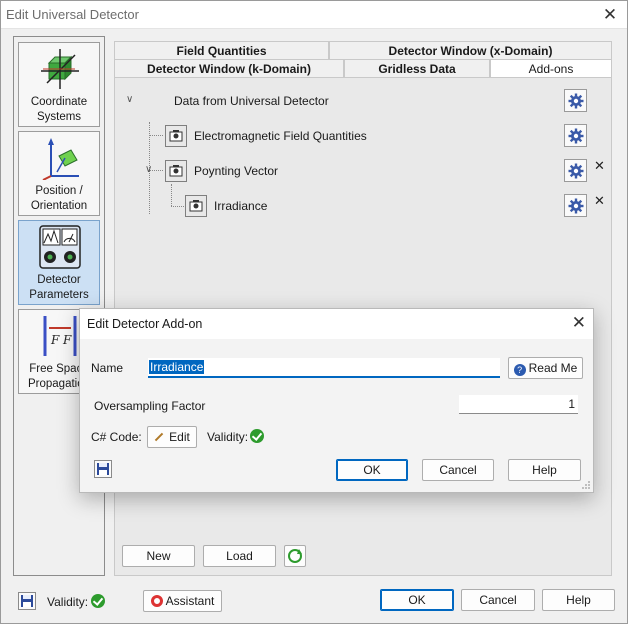 The height and width of the screenshot is (624, 628). Describe the element at coordinates (103, 469) in the screenshot. I see `dialog-save-icon` at that location.